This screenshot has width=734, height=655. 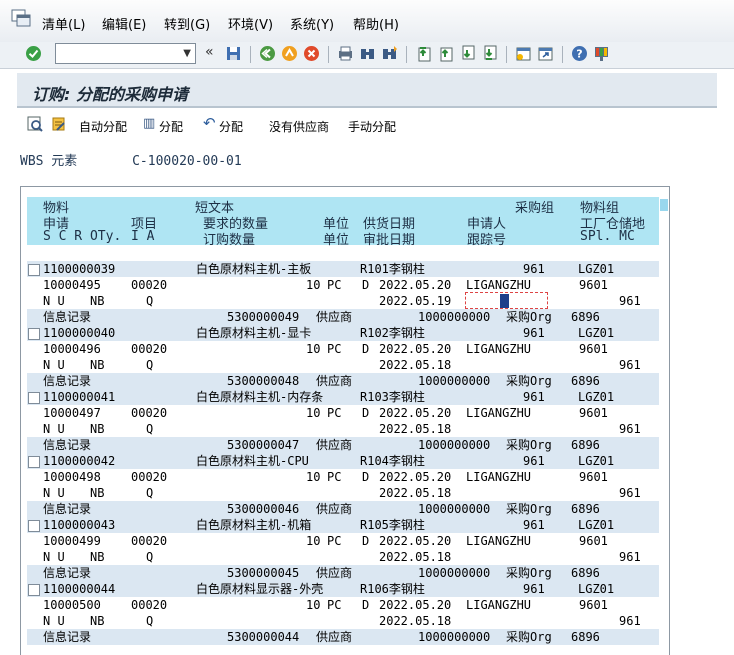 What do you see at coordinates (79, 269) in the screenshot?
I see `row-material: 1100000039` at bounding box center [79, 269].